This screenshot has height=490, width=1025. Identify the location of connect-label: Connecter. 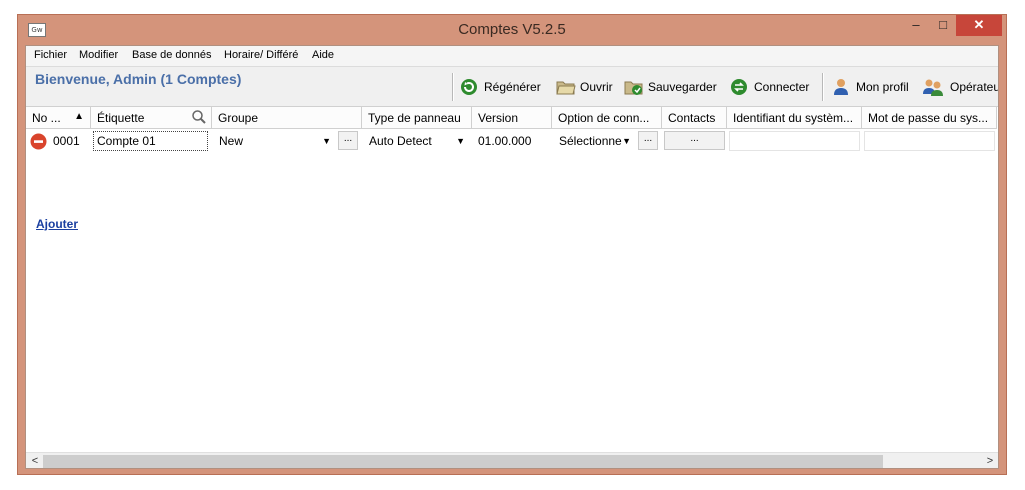
(782, 87).